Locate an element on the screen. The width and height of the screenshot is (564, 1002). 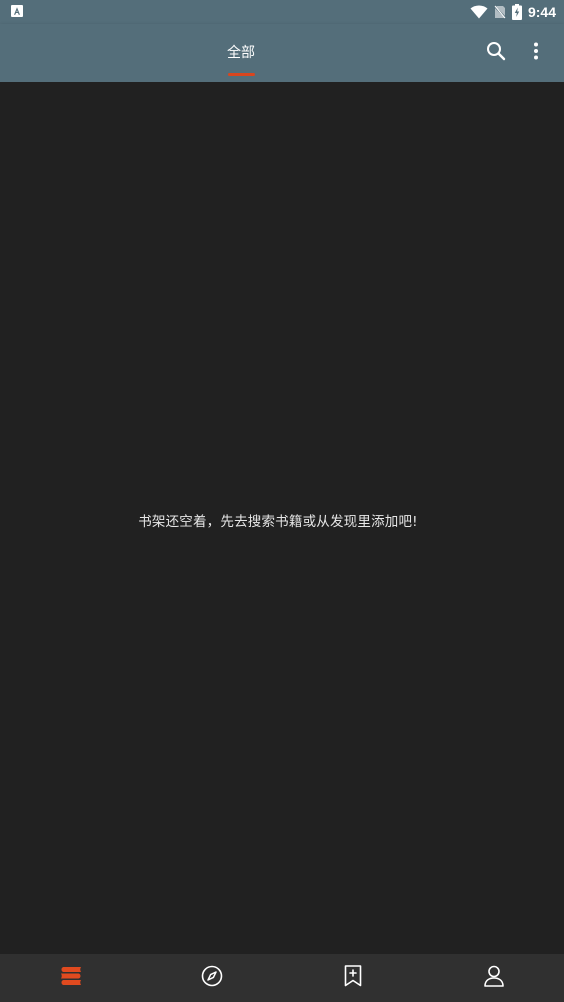
nav-profile is located at coordinates (493, 978).